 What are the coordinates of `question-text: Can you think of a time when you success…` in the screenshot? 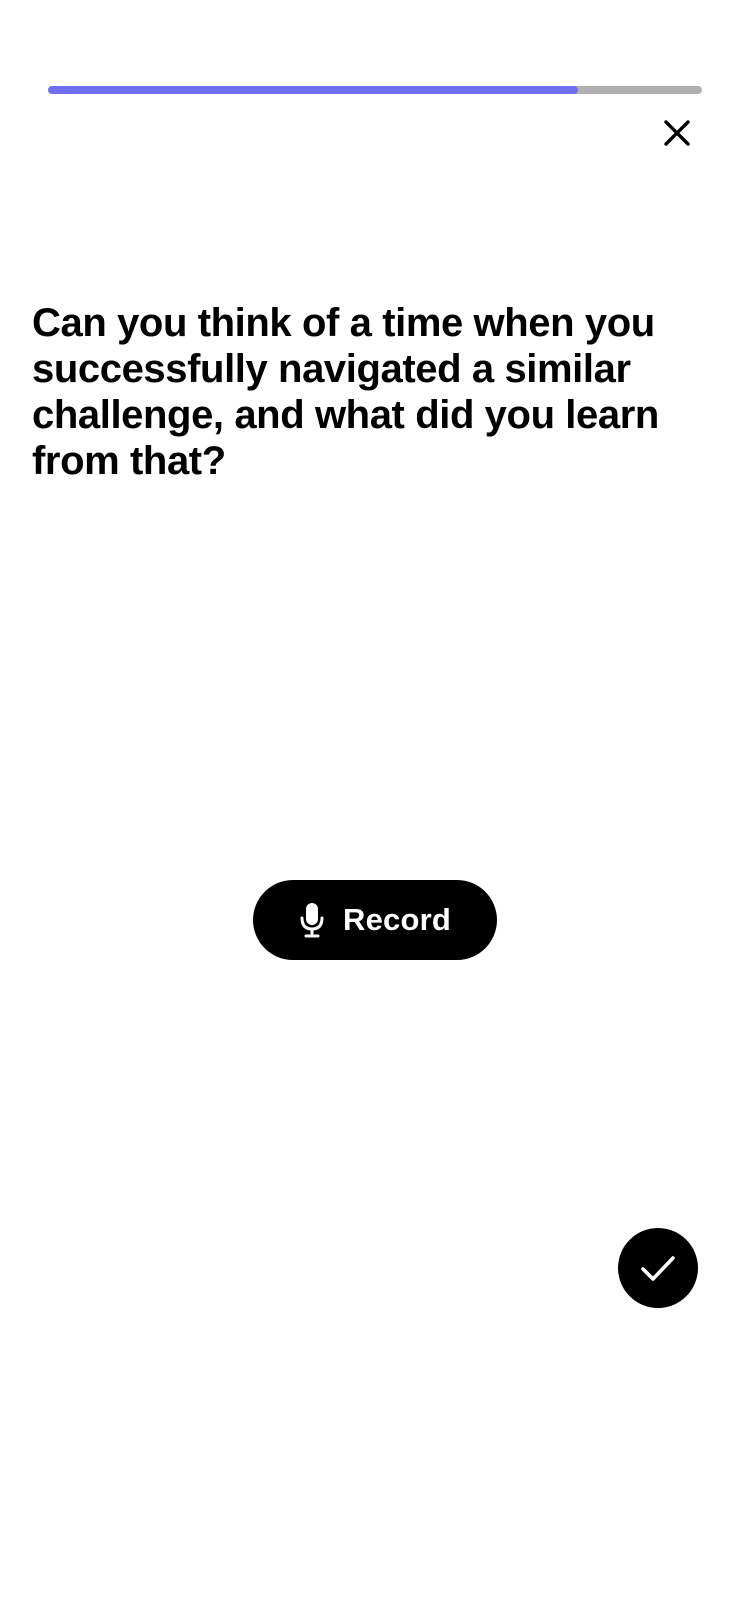 It's located at (345, 392).